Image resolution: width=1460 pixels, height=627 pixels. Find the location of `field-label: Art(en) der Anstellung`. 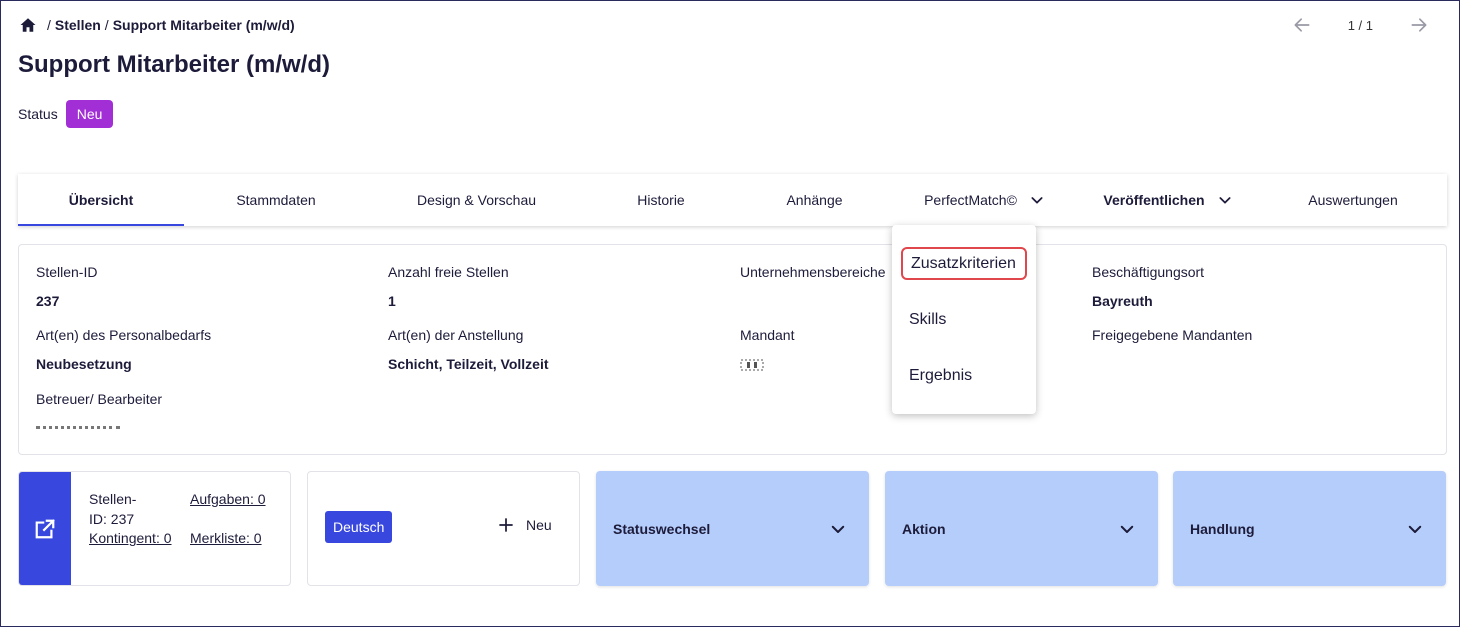

field-label: Art(en) der Anstellung is located at coordinates (456, 335).